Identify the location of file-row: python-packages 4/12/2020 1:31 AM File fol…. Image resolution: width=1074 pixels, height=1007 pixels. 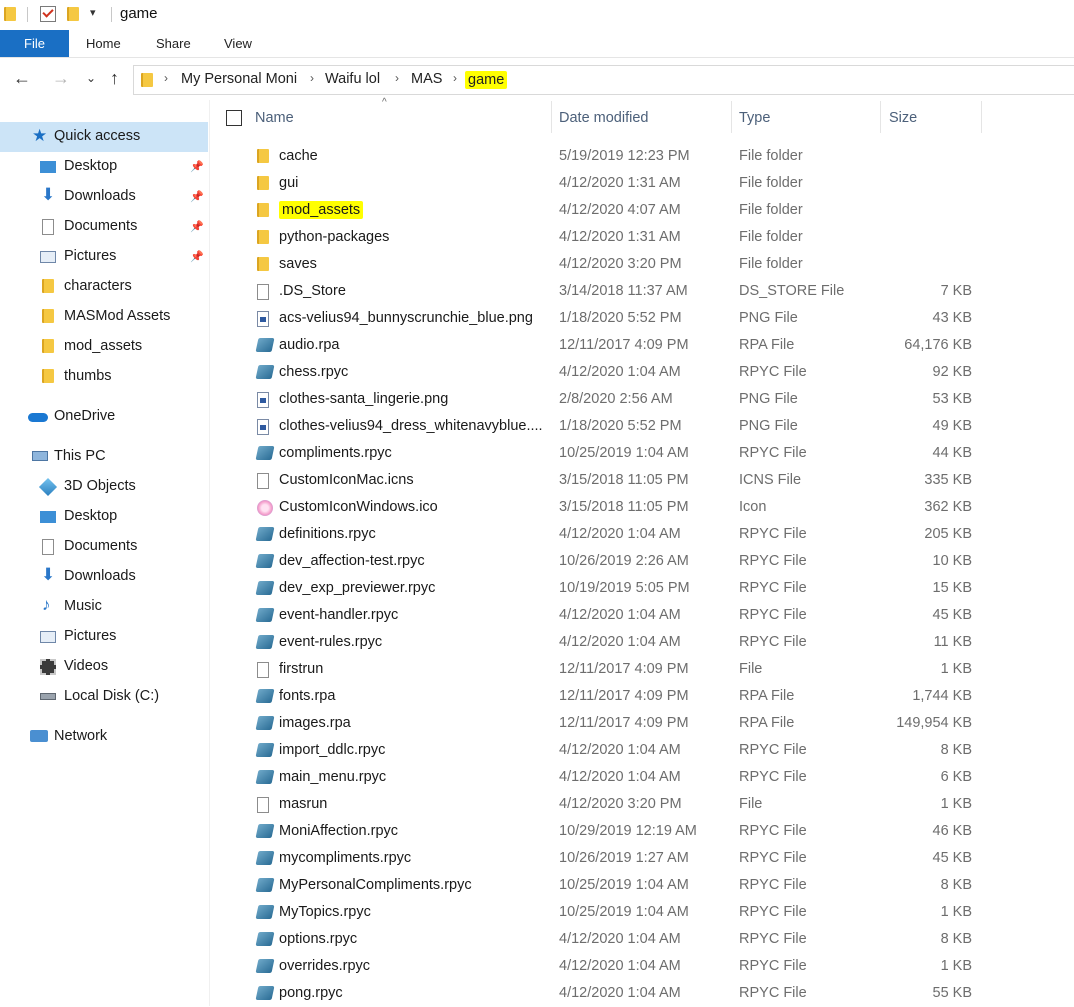
(642, 237).